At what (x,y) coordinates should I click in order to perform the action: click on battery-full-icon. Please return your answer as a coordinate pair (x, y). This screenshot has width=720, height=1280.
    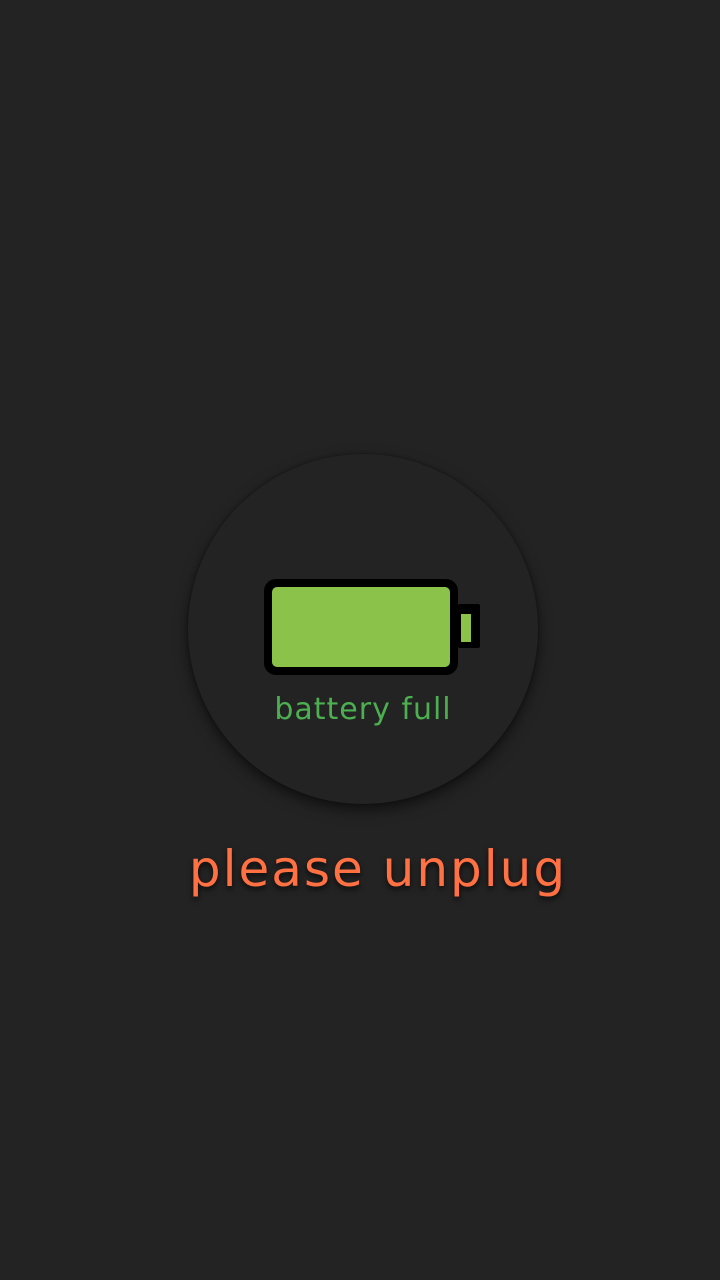
    Looking at the image, I should click on (372, 628).